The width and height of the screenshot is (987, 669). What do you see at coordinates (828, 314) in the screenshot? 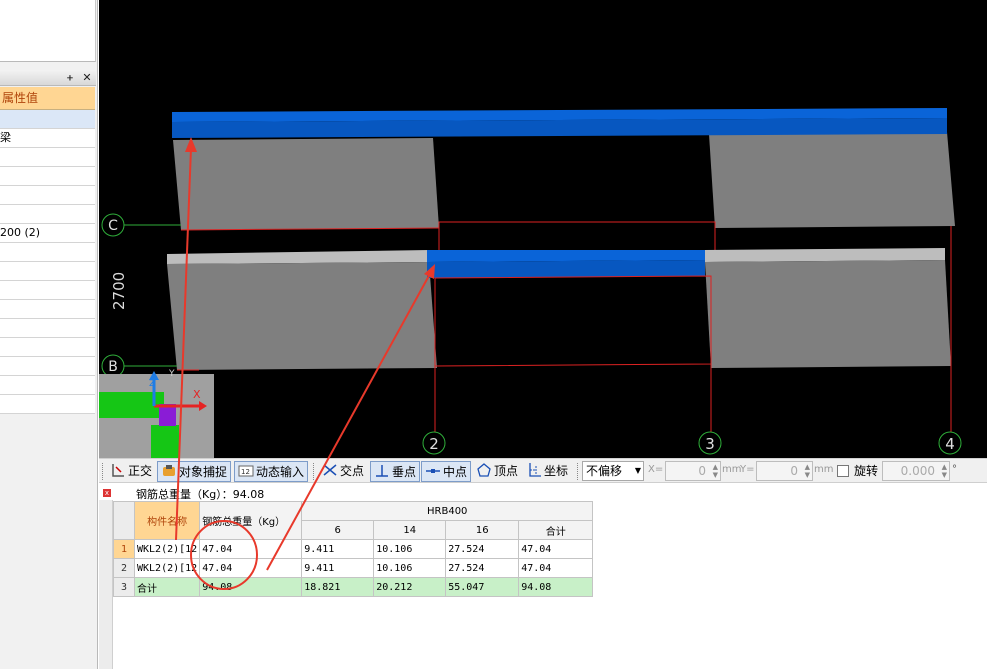
I see `wall-lower-right` at bounding box center [828, 314].